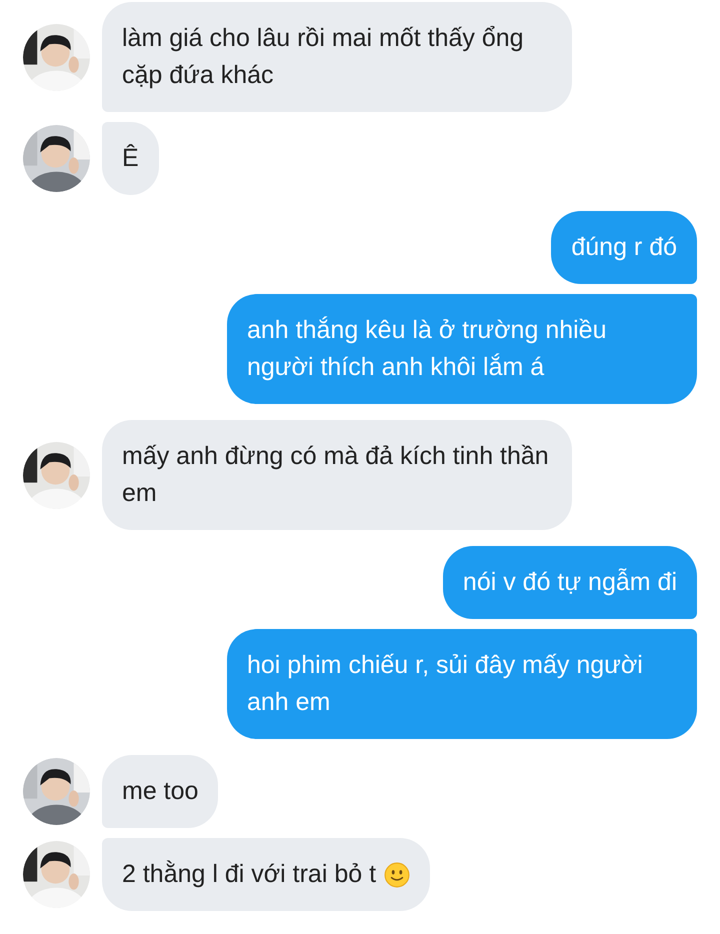 The width and height of the screenshot is (720, 934). Describe the element at coordinates (337, 475) in the screenshot. I see `message-bubble: mấy anh đừng có mà đả kích tinh thần em` at that location.